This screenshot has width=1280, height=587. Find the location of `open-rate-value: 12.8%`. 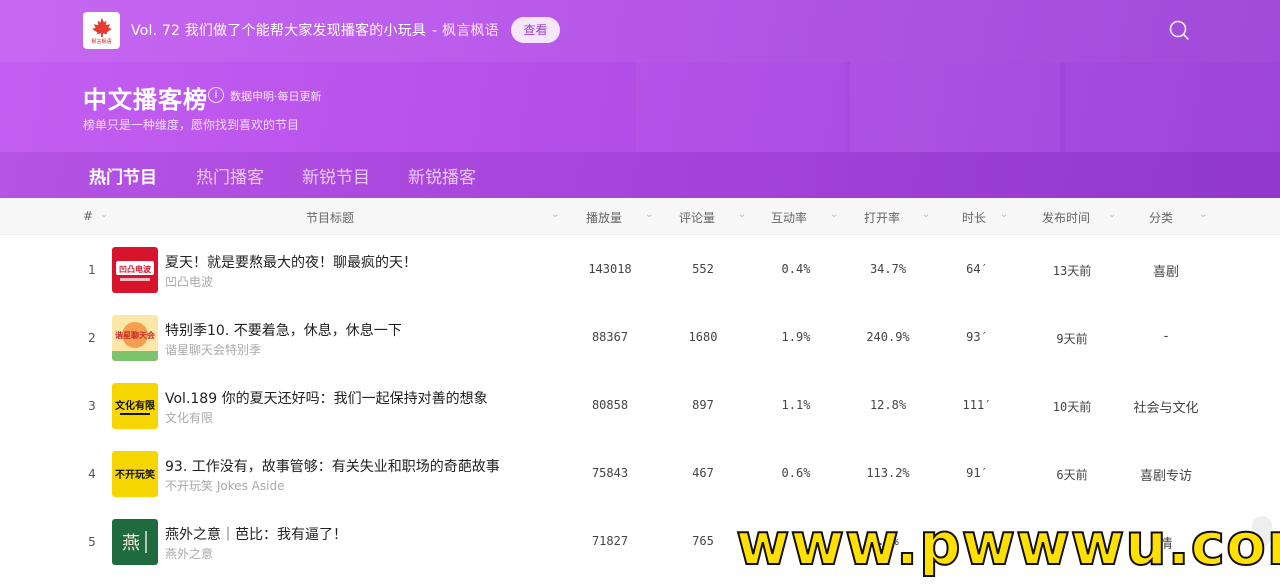

open-rate-value: 12.8% is located at coordinates (888, 405).